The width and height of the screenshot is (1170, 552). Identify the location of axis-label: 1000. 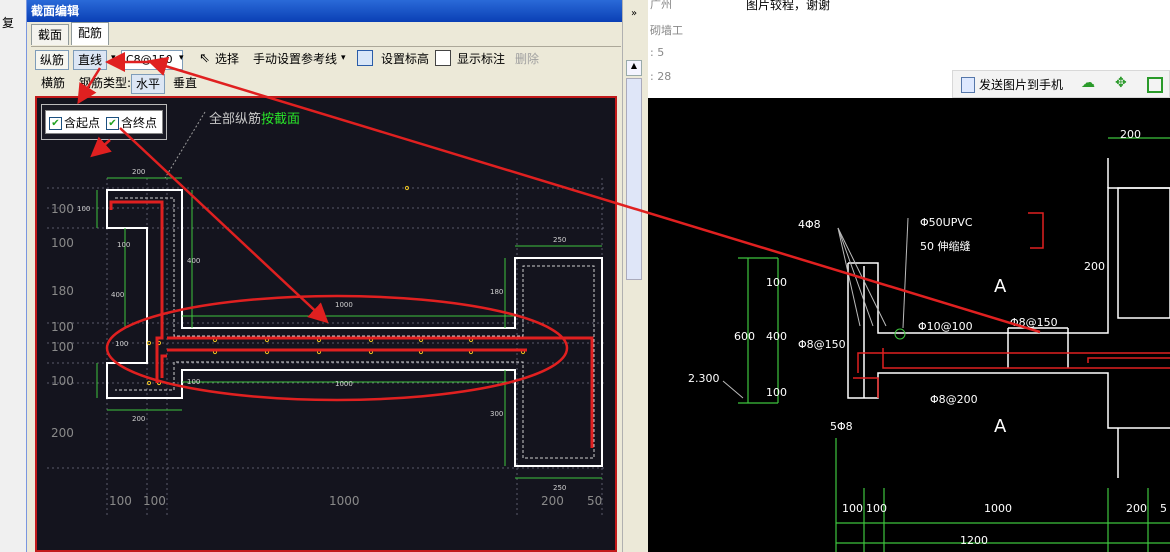
(344, 501).